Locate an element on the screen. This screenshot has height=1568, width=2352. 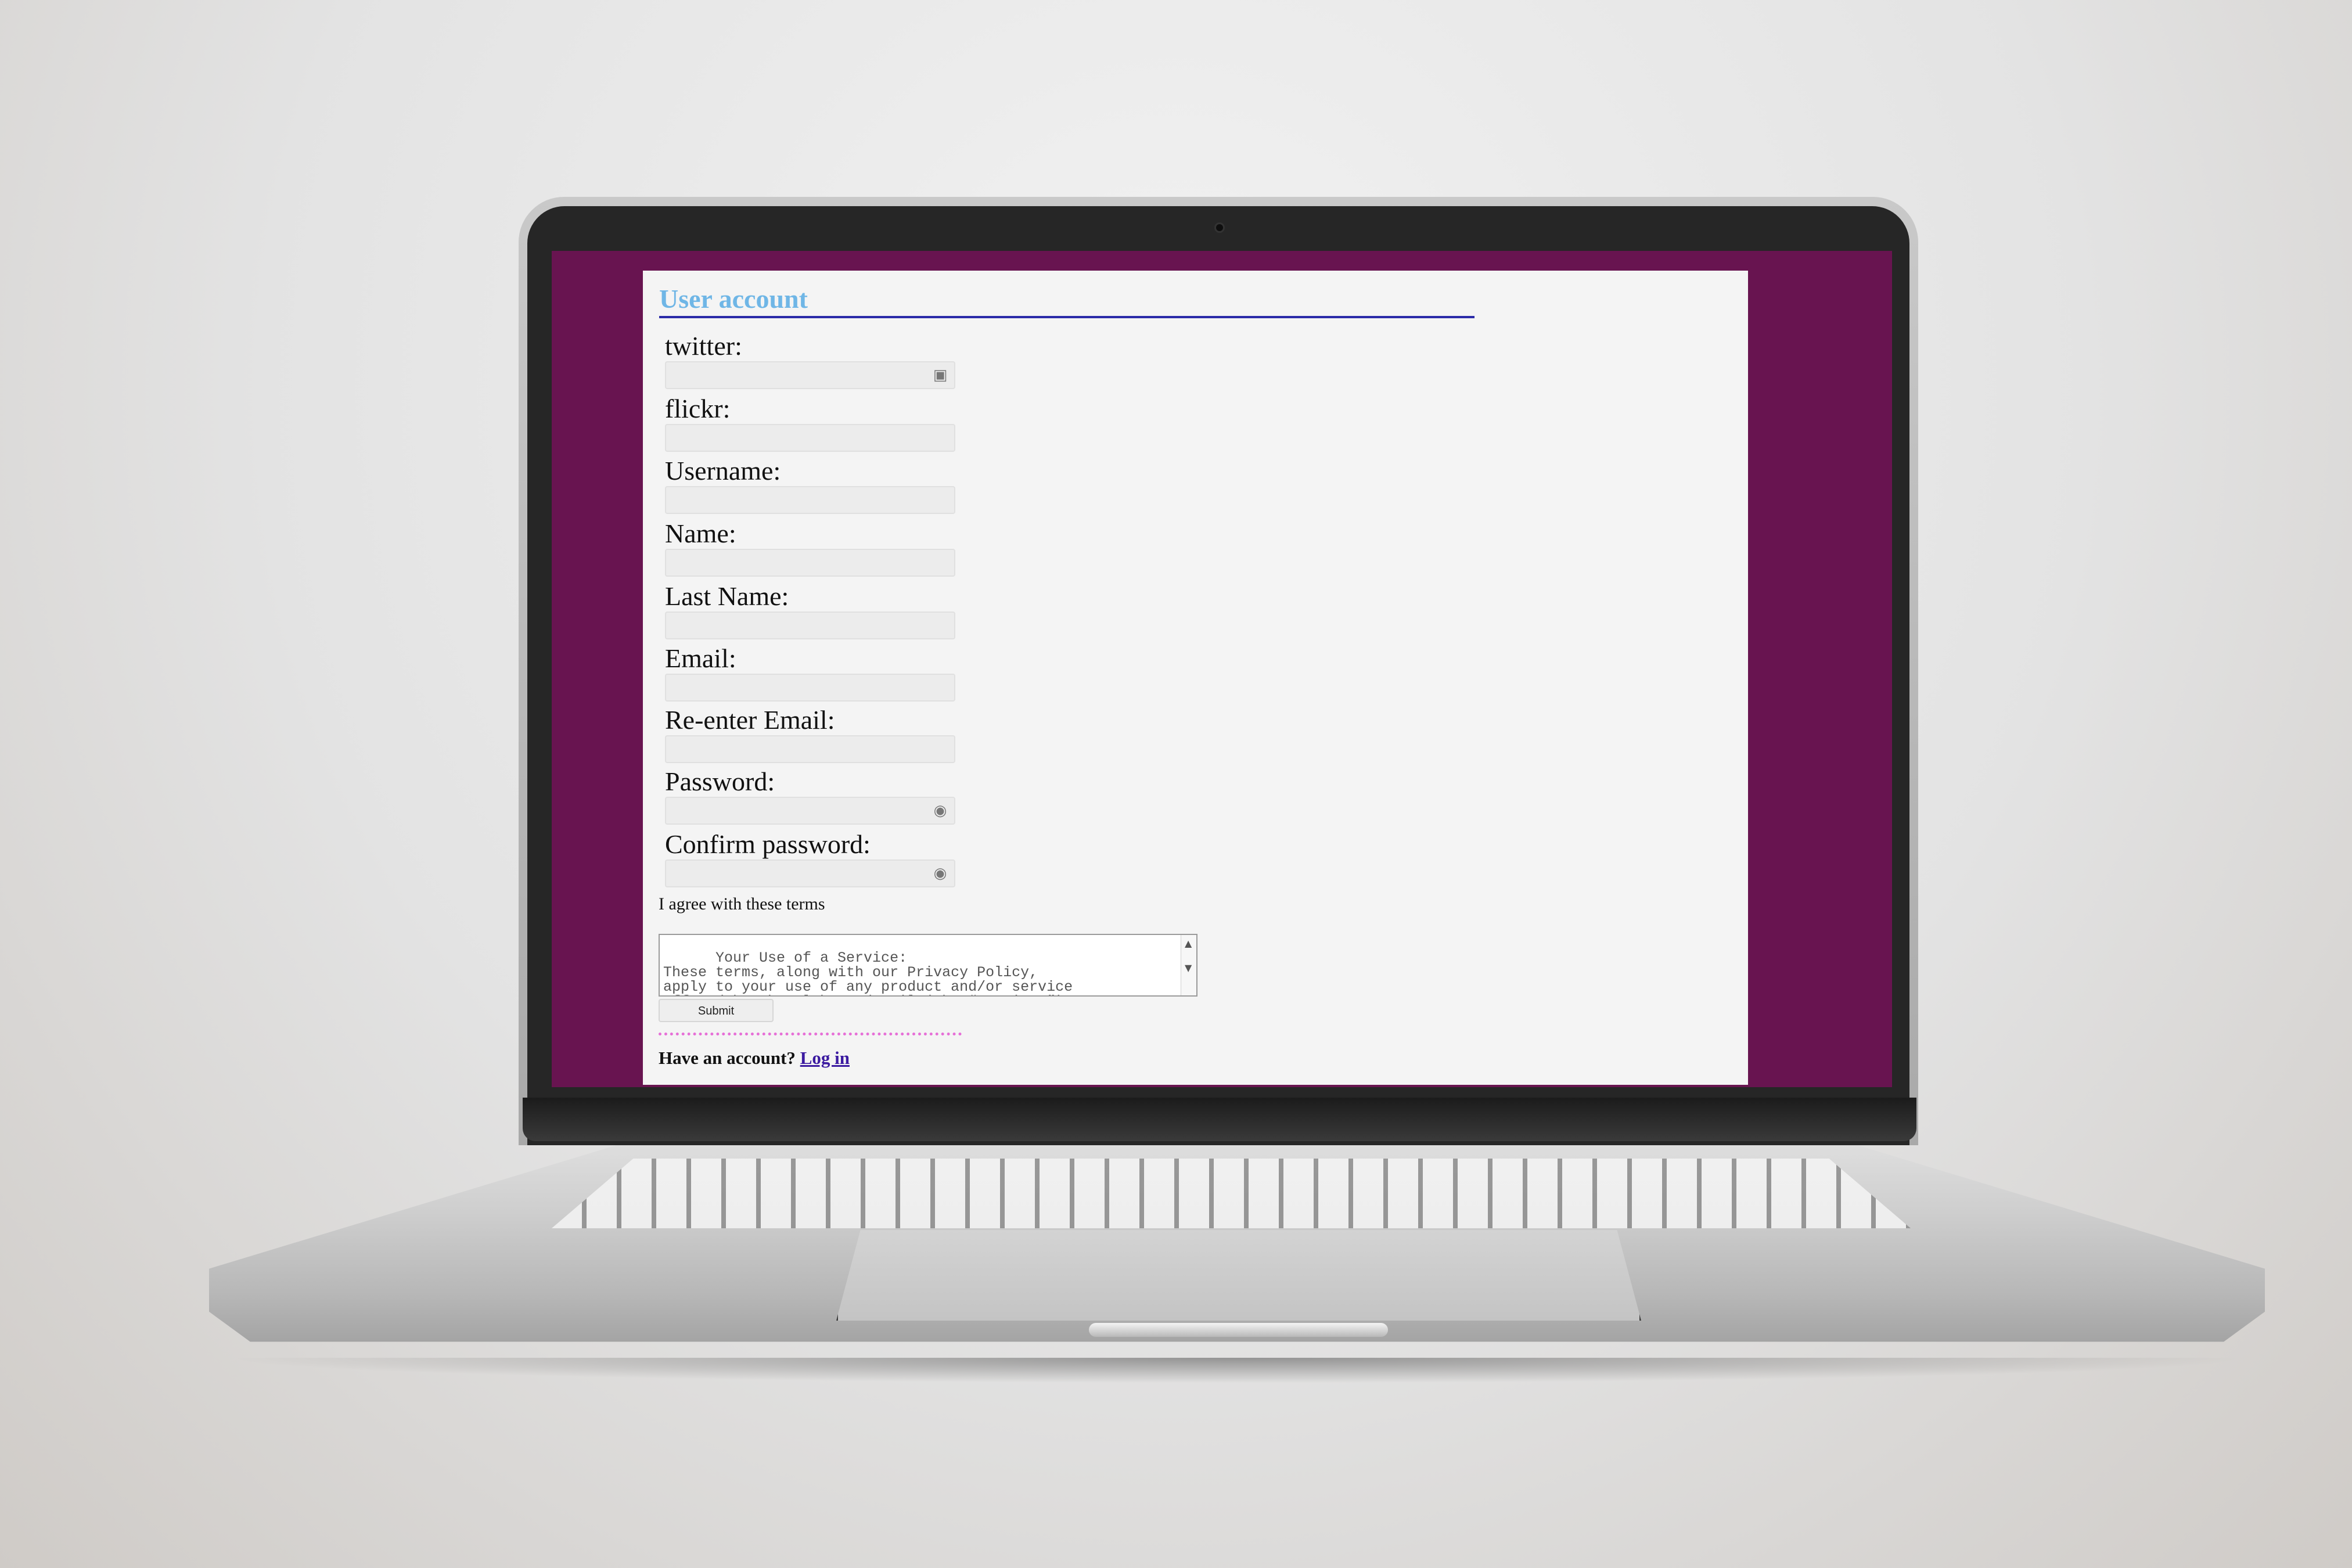
last-name-field-group: Last Name: is located at coordinates (813, 610).